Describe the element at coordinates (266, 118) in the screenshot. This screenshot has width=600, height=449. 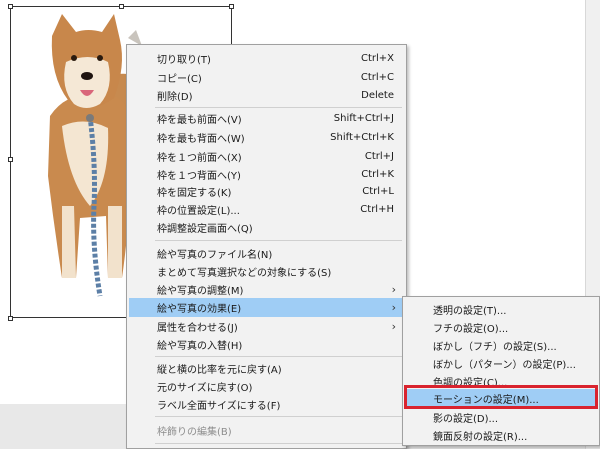
I see `menu-item-bring-to-front: 枠を最も前面へ(V) Shift+Ctrl+J` at that location.